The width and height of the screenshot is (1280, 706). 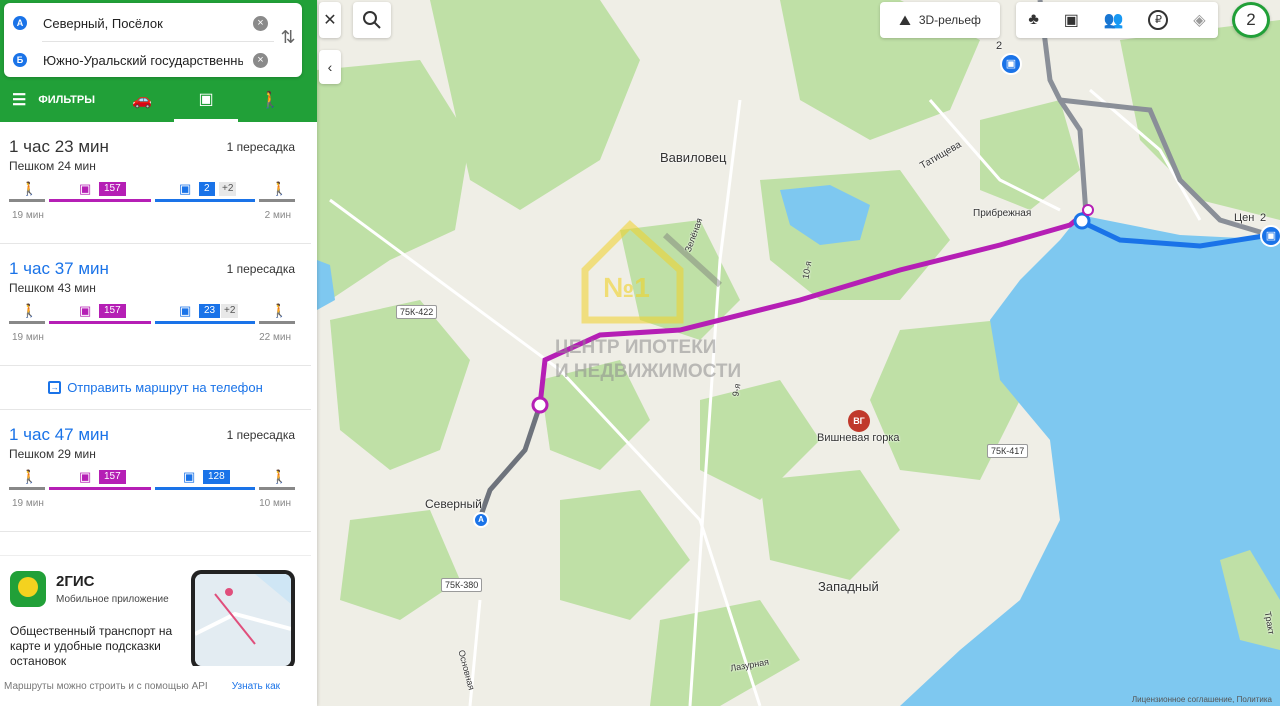 What do you see at coordinates (143, 23) in the screenshot?
I see `from-input: Северный, Посёлок` at bounding box center [143, 23].